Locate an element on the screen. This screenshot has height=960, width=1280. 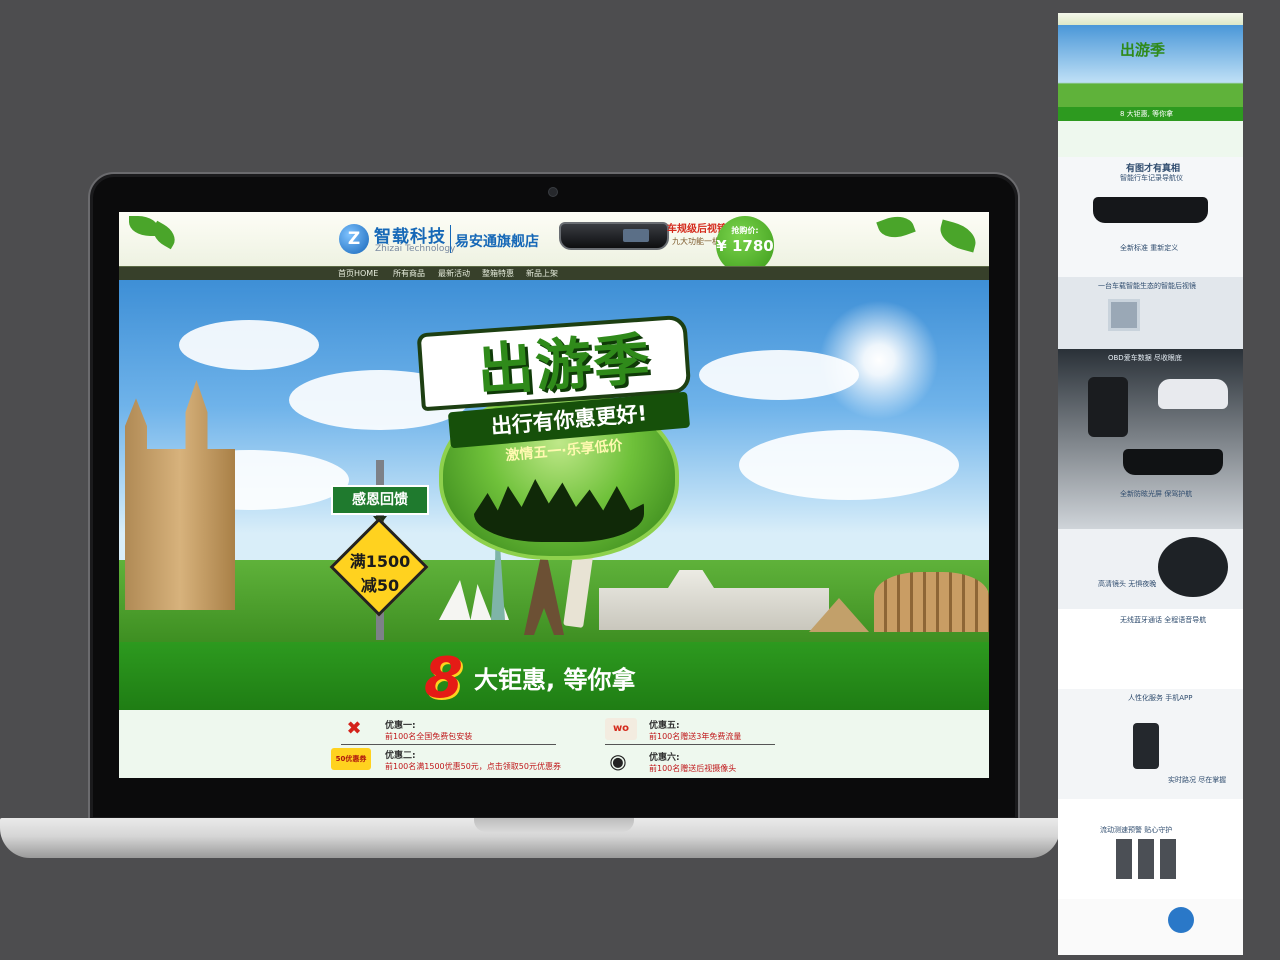
preview-section-caption: 全新防眩光屏 保驾护航 is located at coordinates (1156, 494).